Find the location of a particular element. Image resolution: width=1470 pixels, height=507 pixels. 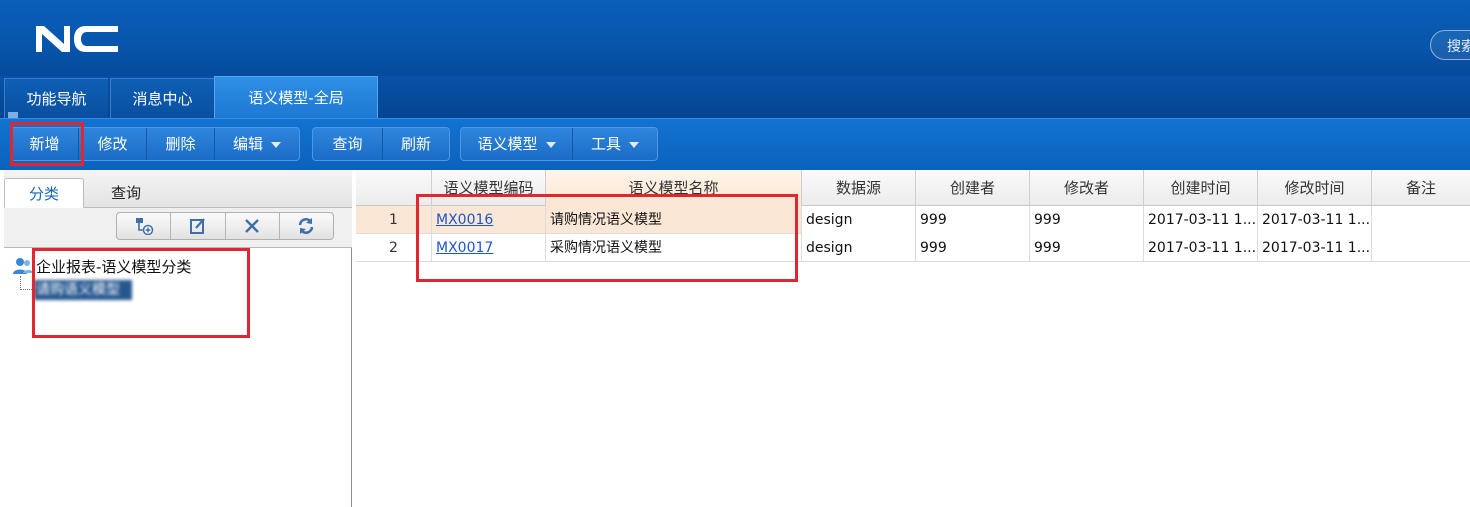

header-modified-time: 修改时间 is located at coordinates (1315, 188).